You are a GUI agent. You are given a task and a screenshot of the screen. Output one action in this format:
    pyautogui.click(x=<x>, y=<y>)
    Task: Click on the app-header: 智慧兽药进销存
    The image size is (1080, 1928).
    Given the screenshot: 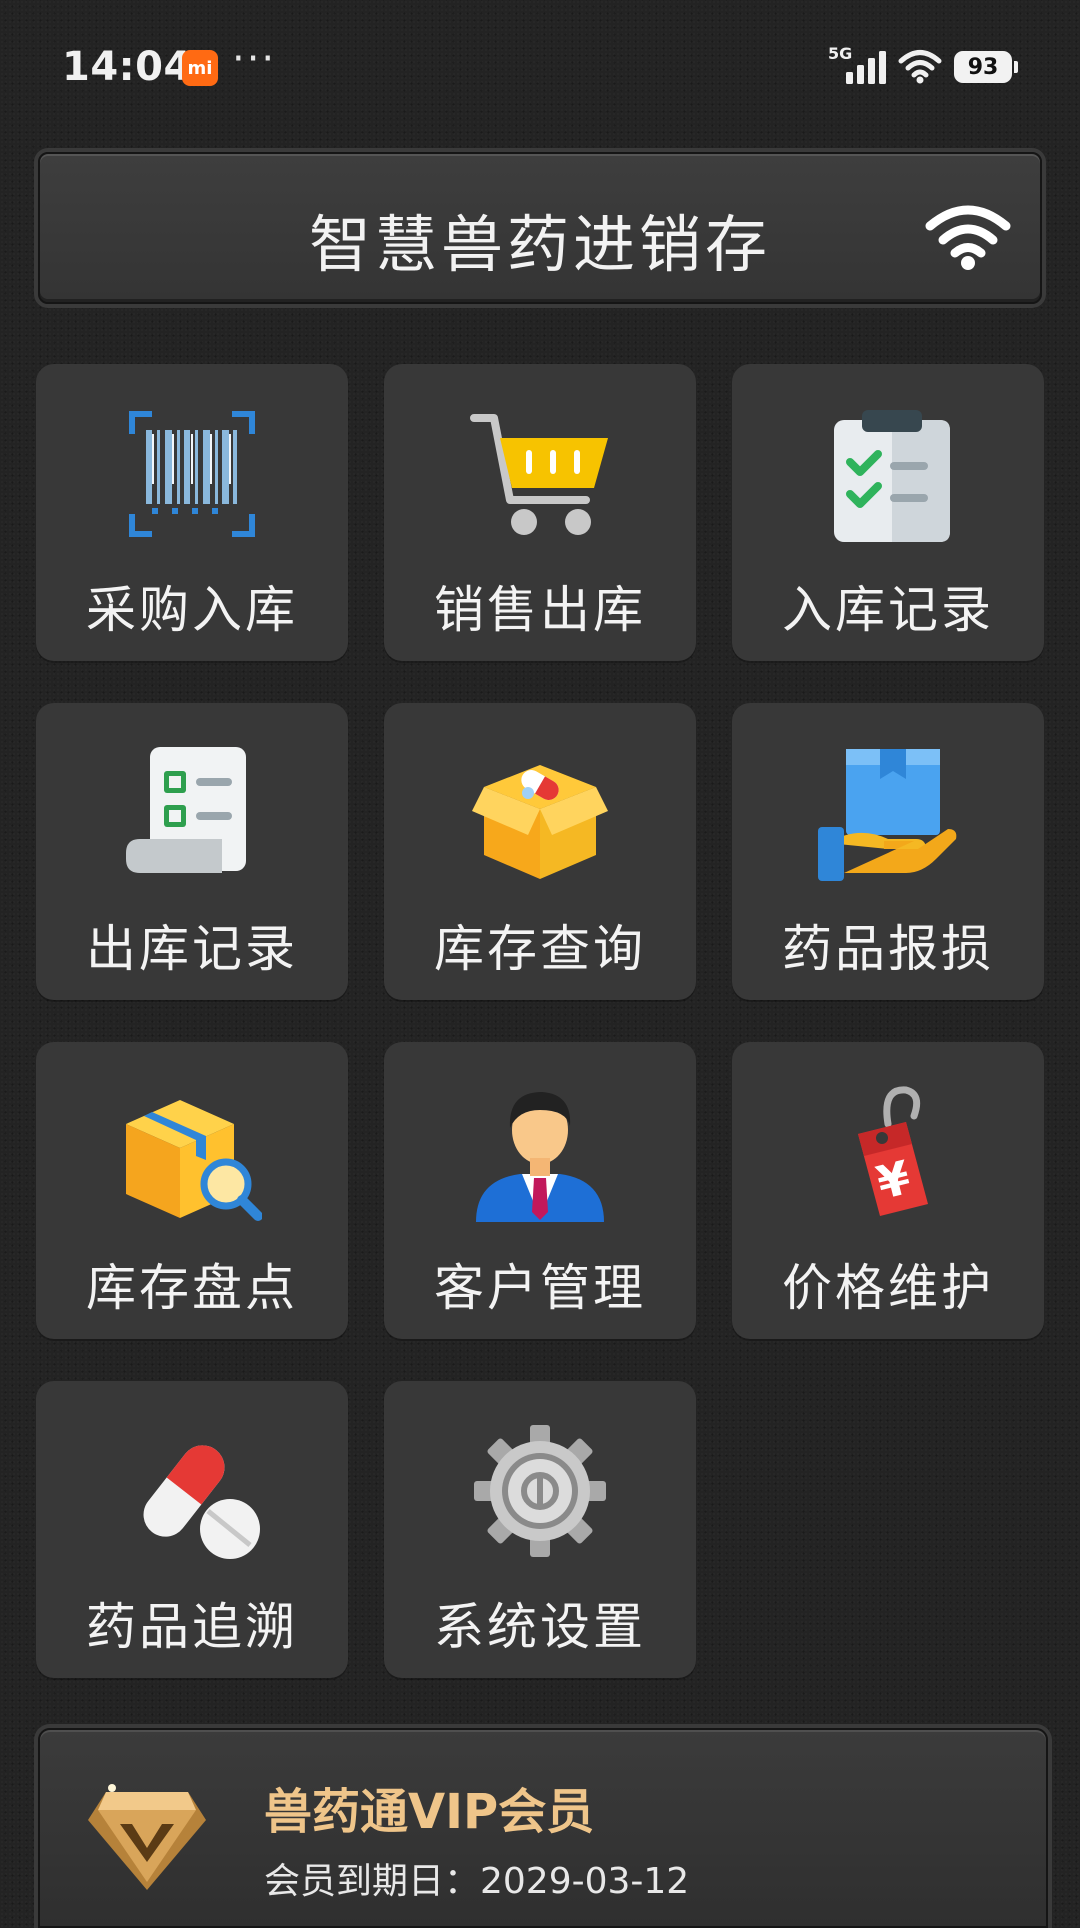 What is the action you would take?
    pyautogui.click(x=540, y=228)
    